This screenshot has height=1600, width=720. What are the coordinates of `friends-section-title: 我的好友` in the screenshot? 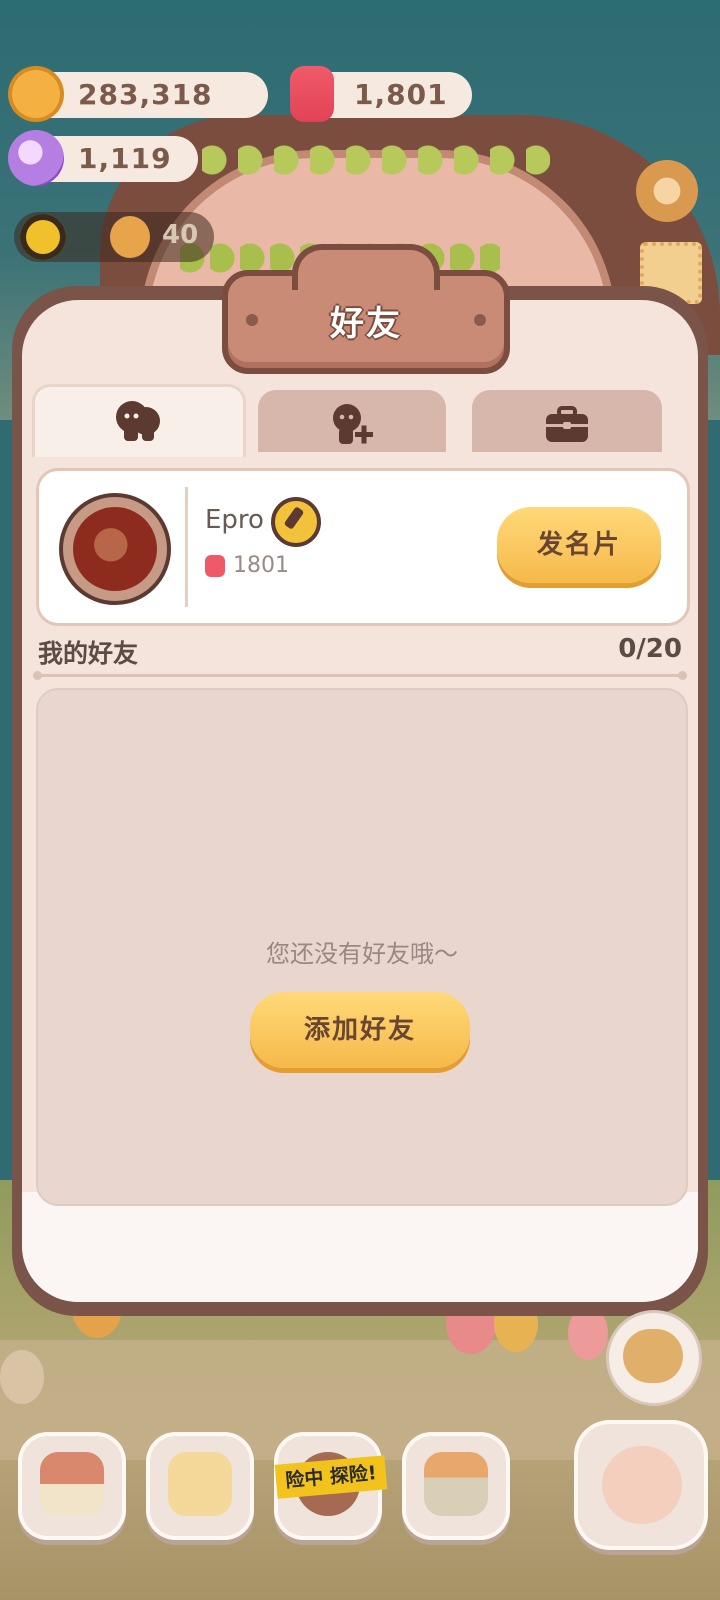 It's located at (88, 653).